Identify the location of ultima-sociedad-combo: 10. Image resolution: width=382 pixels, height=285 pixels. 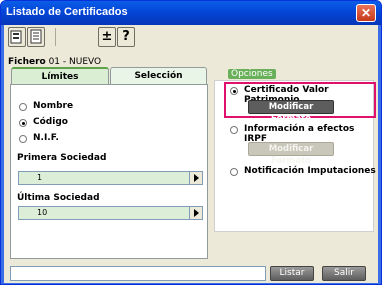
(110, 213).